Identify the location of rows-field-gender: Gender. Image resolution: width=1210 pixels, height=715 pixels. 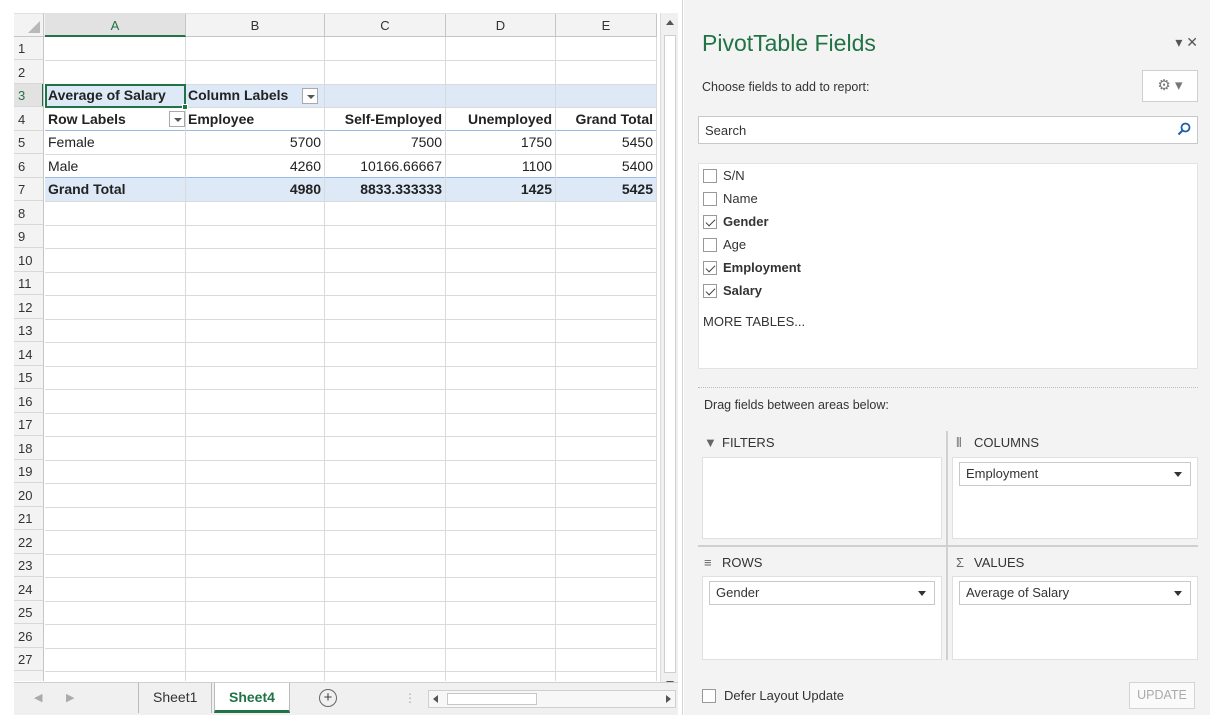
(822, 593).